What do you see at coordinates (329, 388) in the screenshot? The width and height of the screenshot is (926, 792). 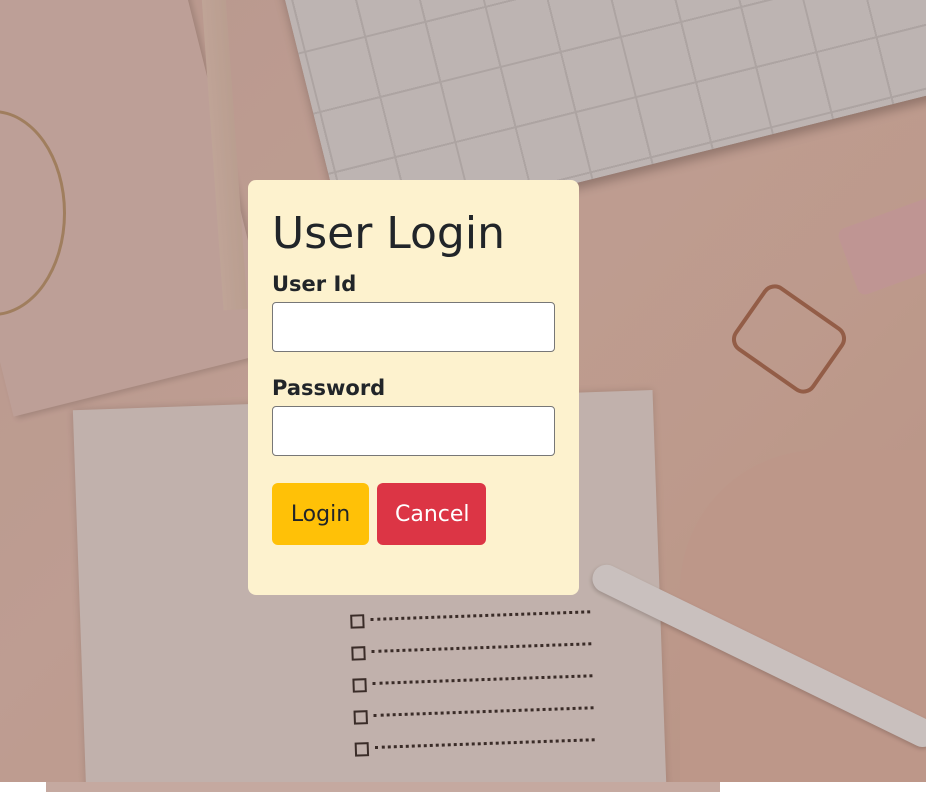 I see `password-label: Password` at bounding box center [329, 388].